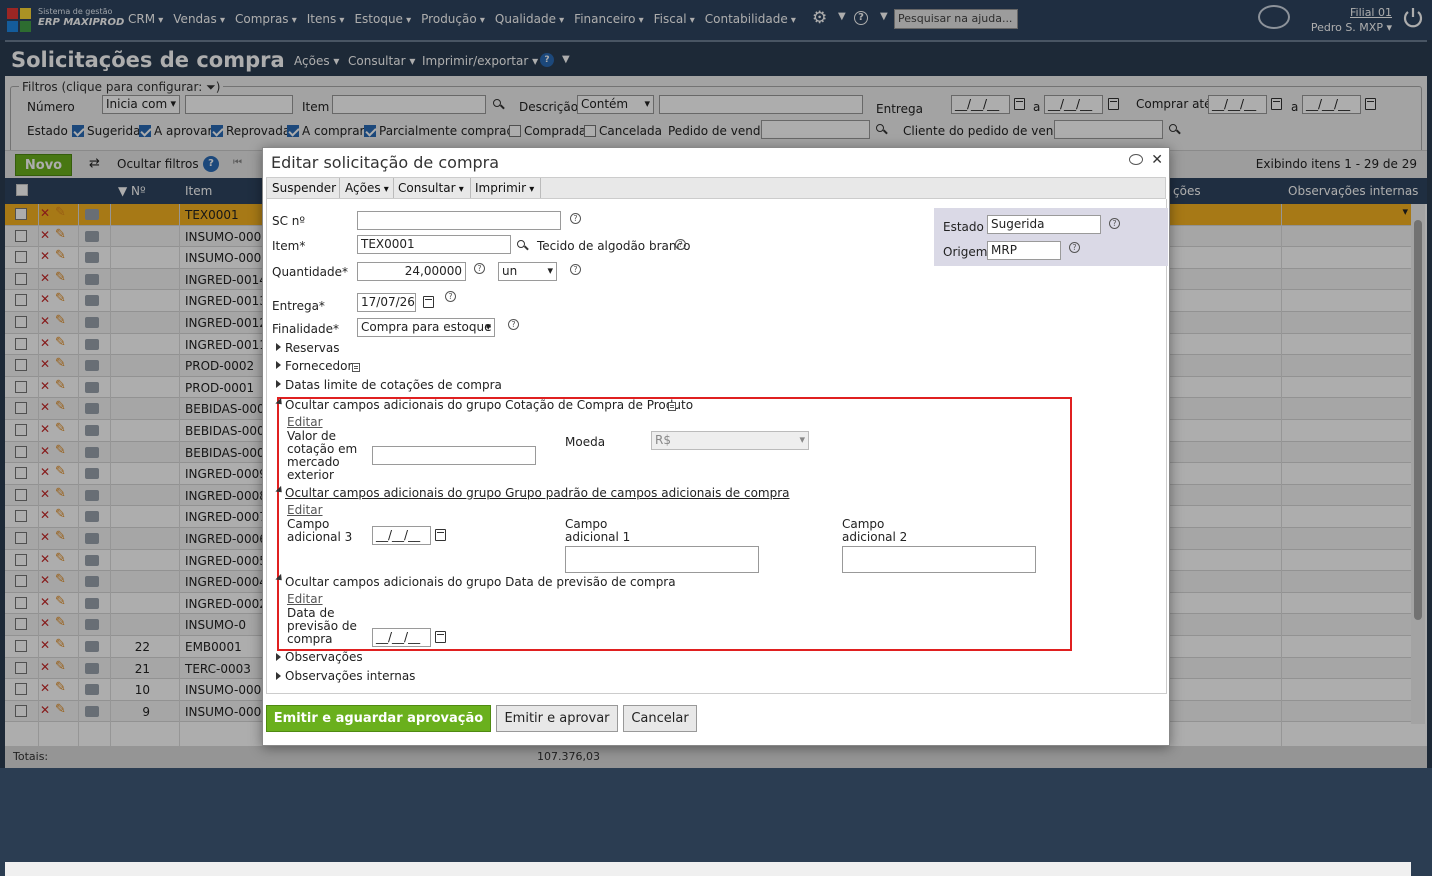 The width and height of the screenshot is (1432, 876). Describe the element at coordinates (289, 246) in the screenshot. I see `item-field-label: Item*` at that location.